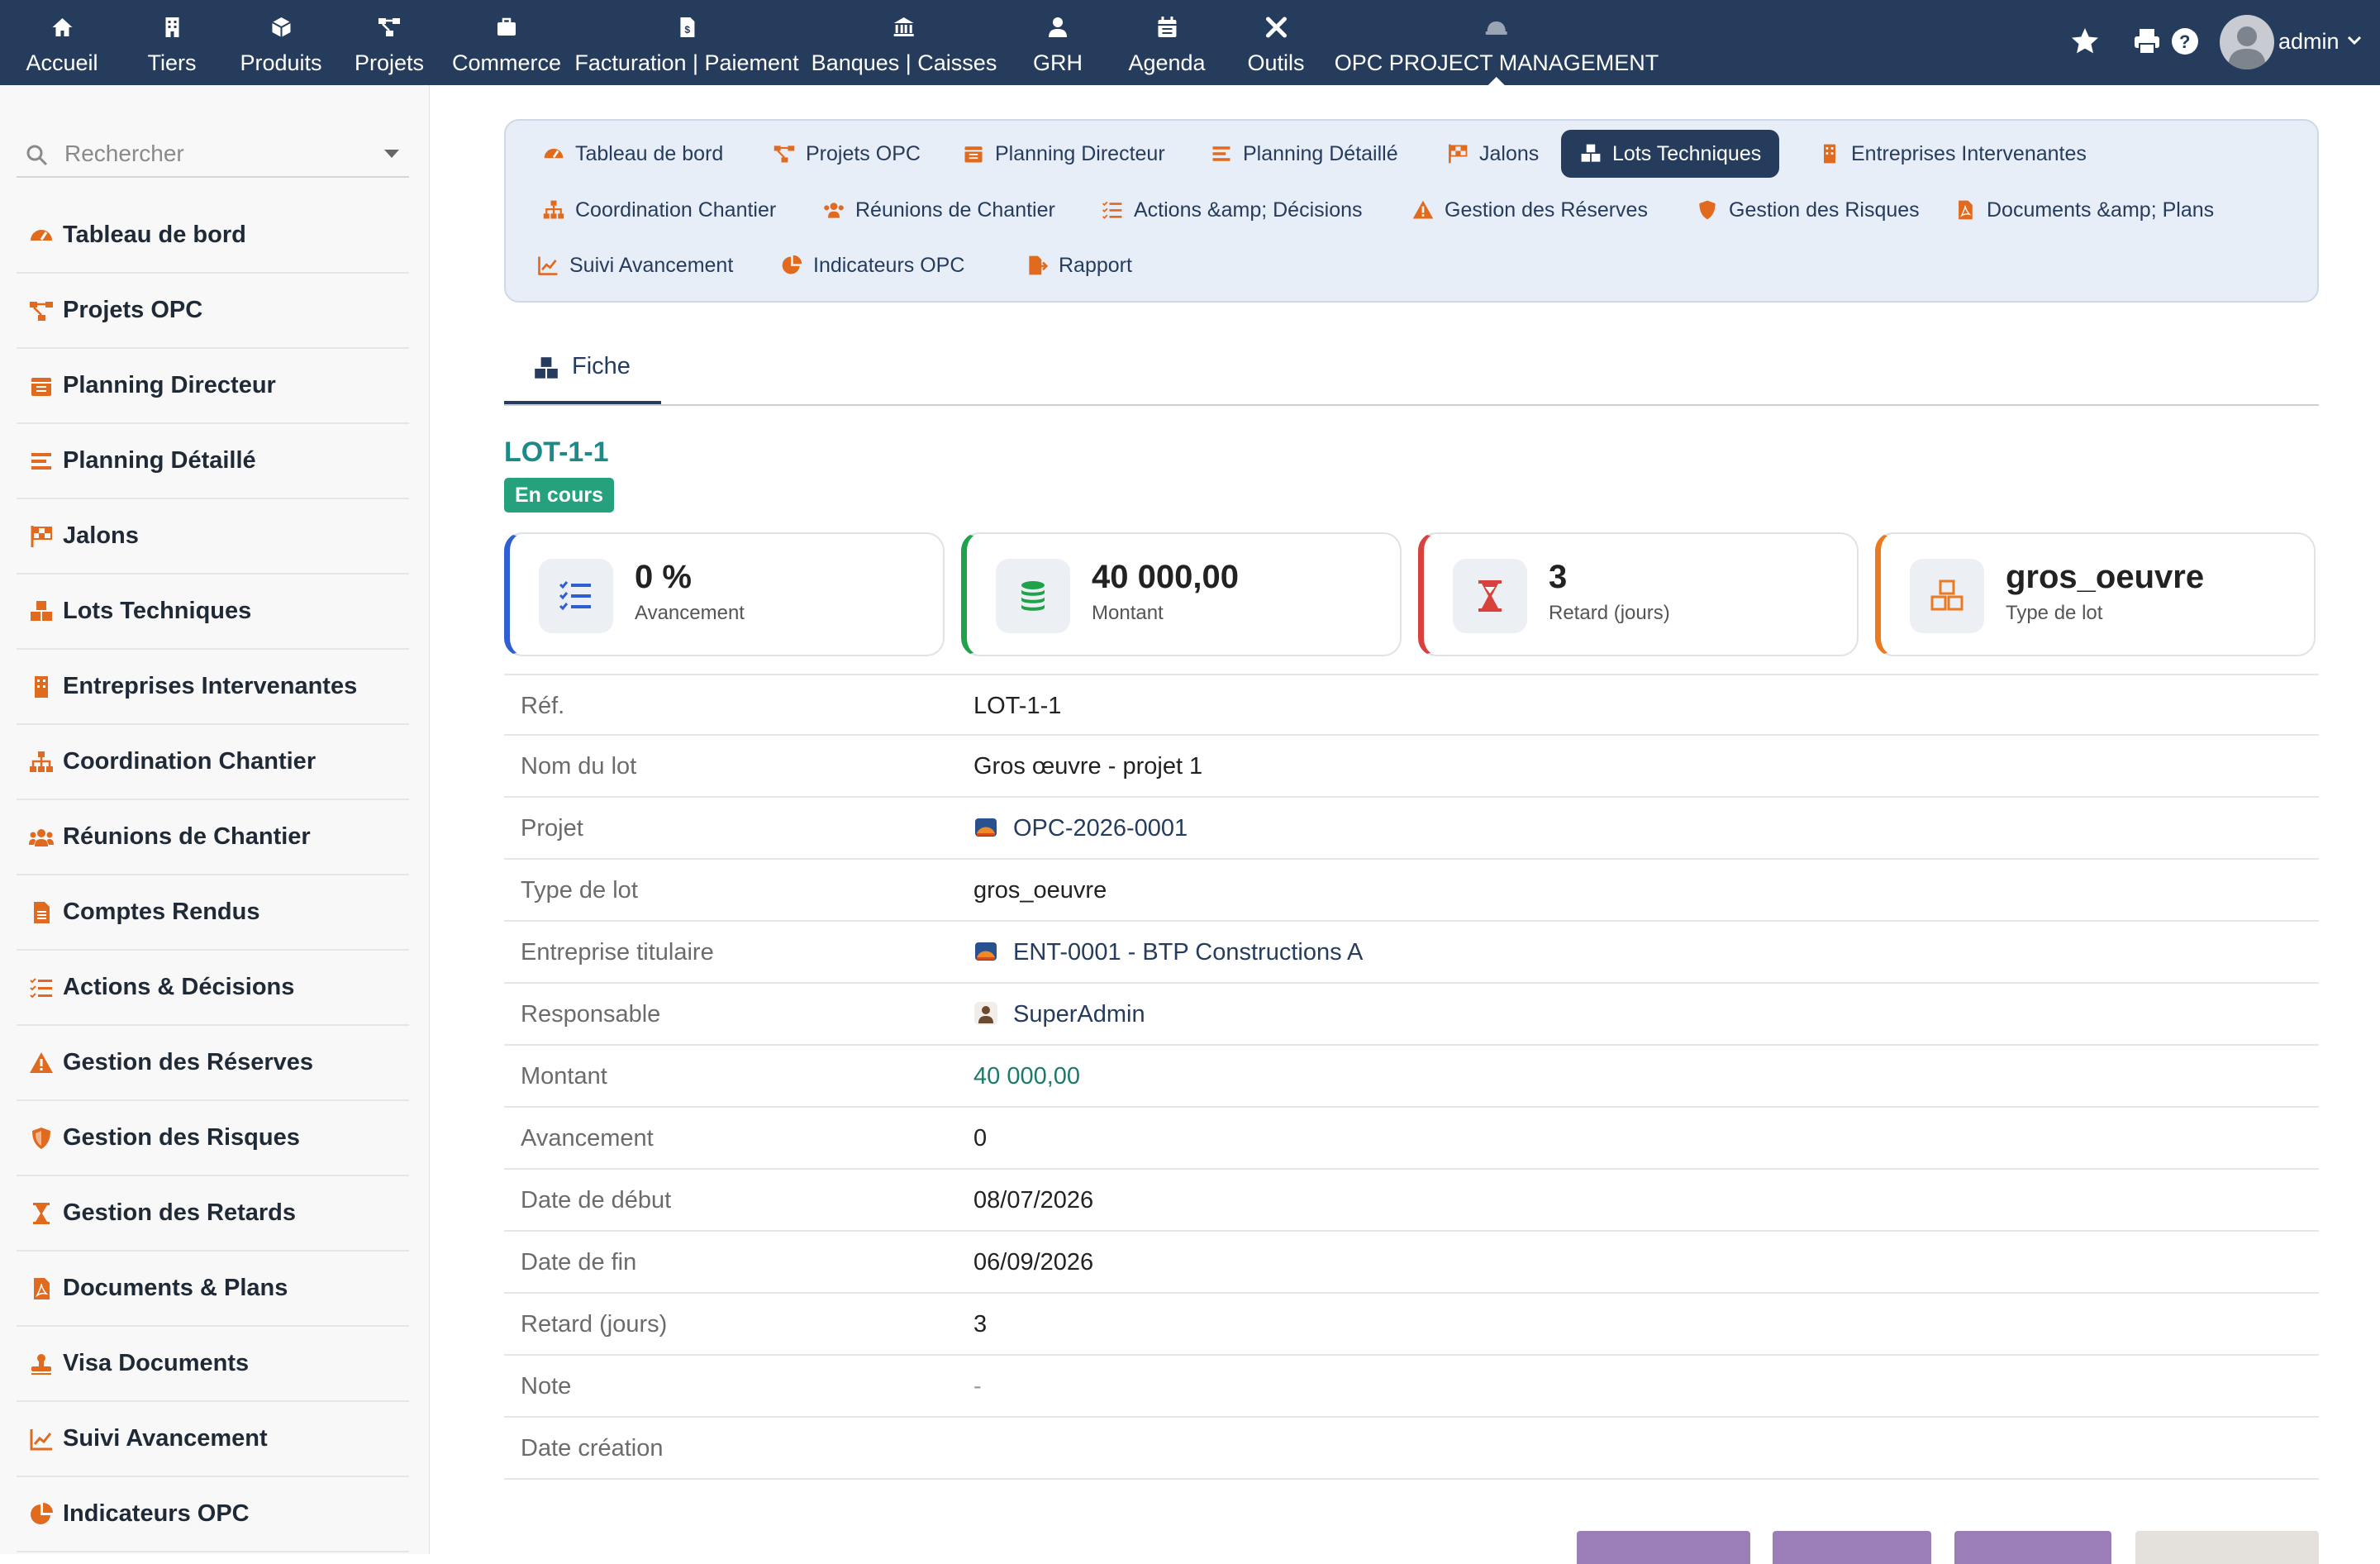 The width and height of the screenshot is (2380, 1564). What do you see at coordinates (1078, 265) in the screenshot?
I see `tab-rapport: Rapport` at bounding box center [1078, 265].